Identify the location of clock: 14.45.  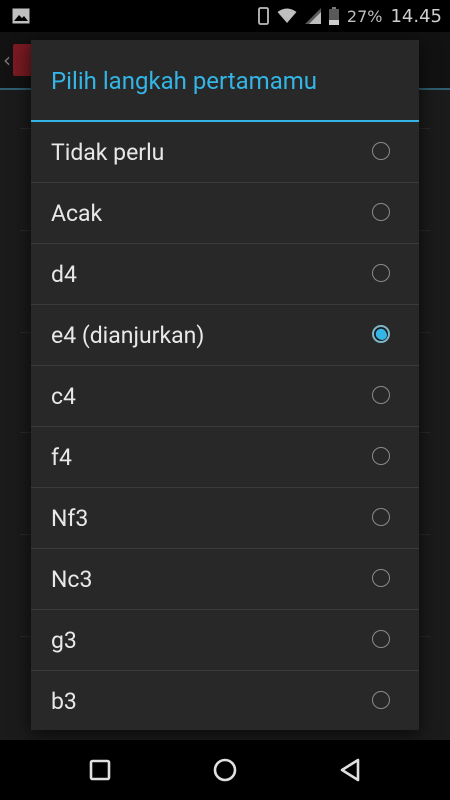
(416, 16).